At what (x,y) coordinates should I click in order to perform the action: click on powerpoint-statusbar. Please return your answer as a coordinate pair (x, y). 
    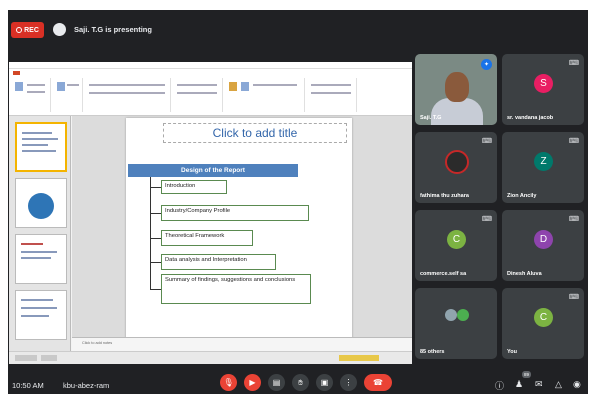
    Looking at the image, I should click on (210, 357).